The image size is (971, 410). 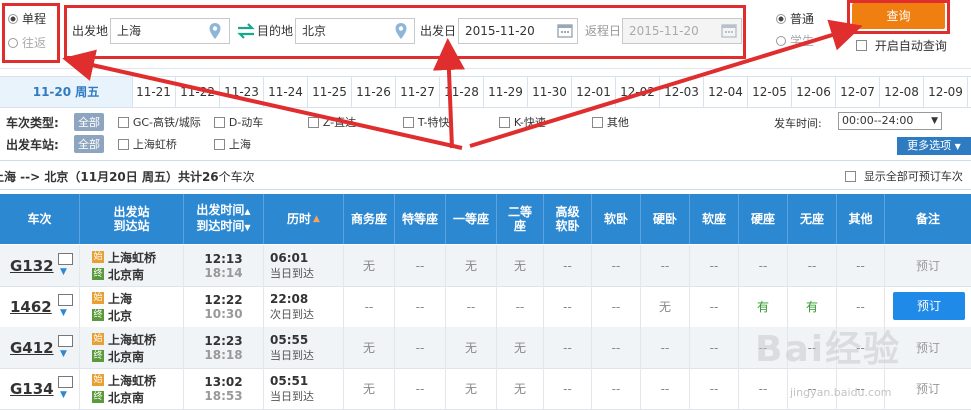 What do you see at coordinates (374, 92) in the screenshot?
I see `date-tab: 11-26` at bounding box center [374, 92].